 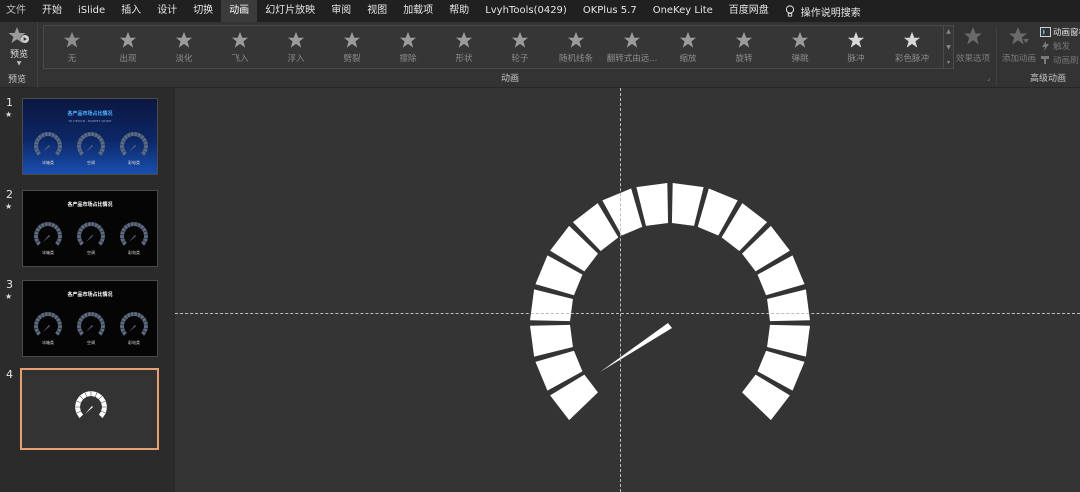 I want to click on design-tab: 设计, so click(x=167, y=11).